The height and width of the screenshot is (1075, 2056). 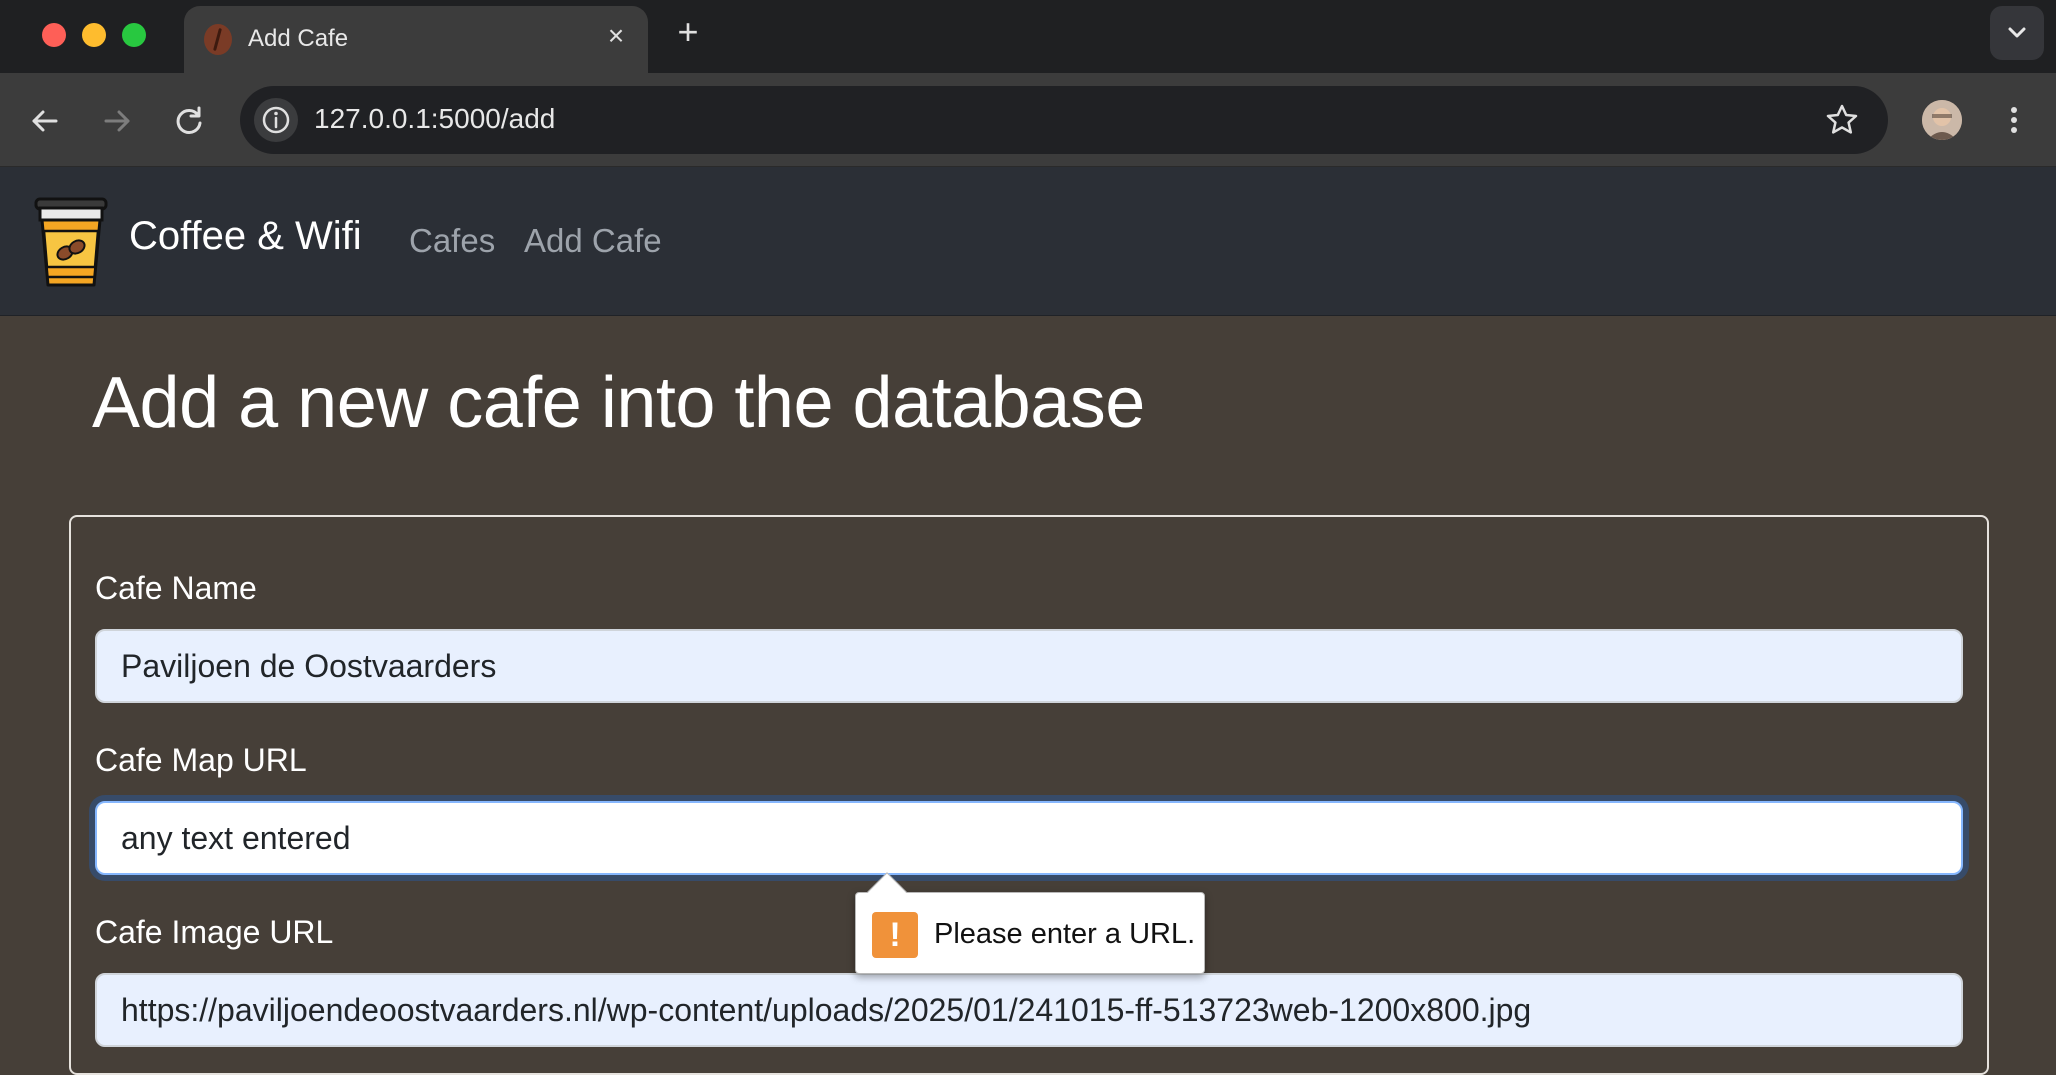 I want to click on cafe-map-url-label: Cafe Map URL, so click(x=201, y=760).